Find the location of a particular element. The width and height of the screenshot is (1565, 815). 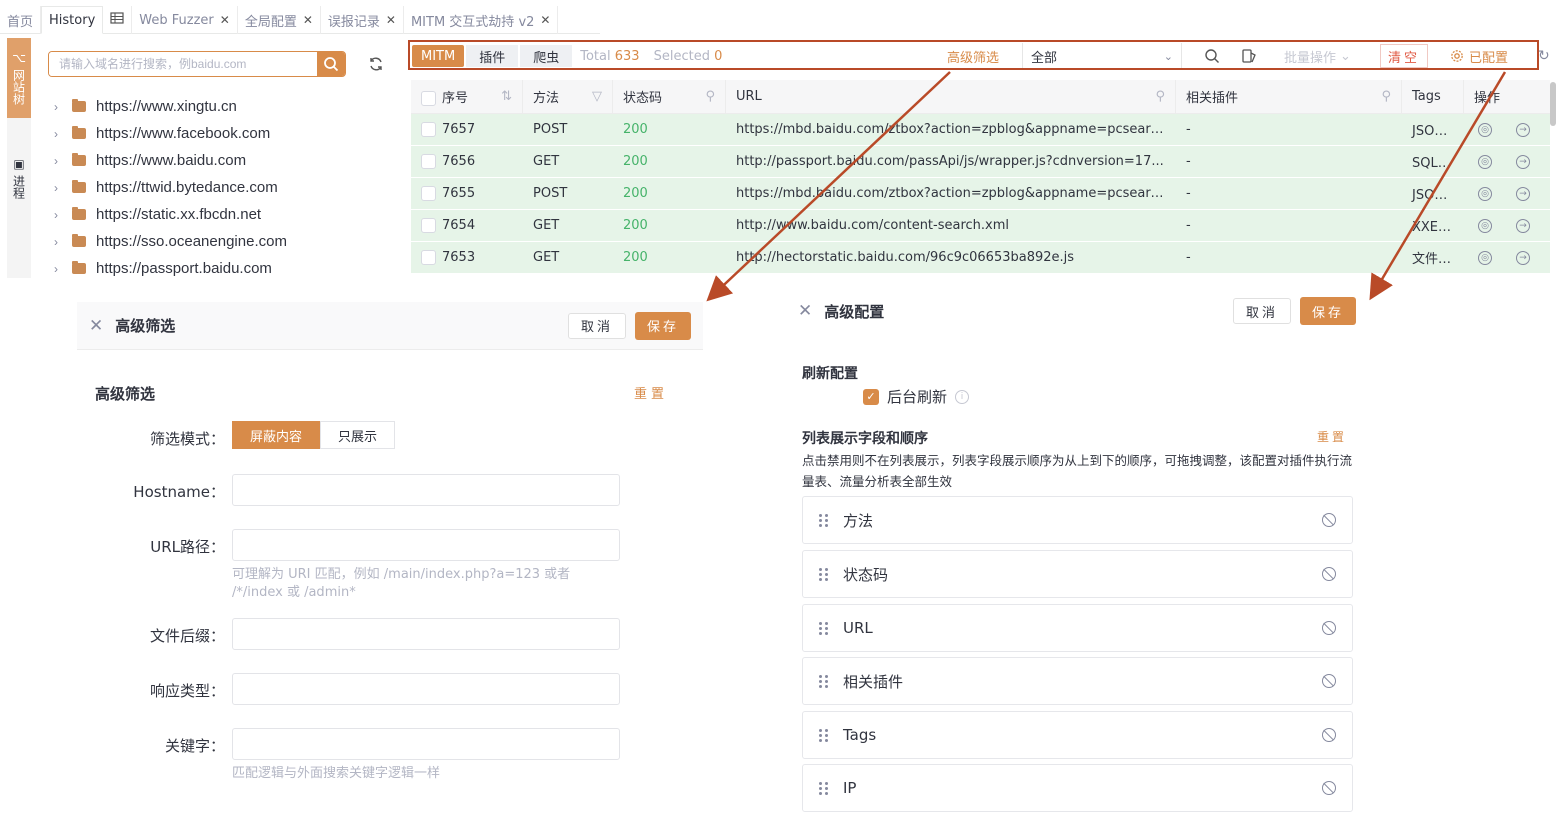

domain-search-input is located at coordinates (183, 64).